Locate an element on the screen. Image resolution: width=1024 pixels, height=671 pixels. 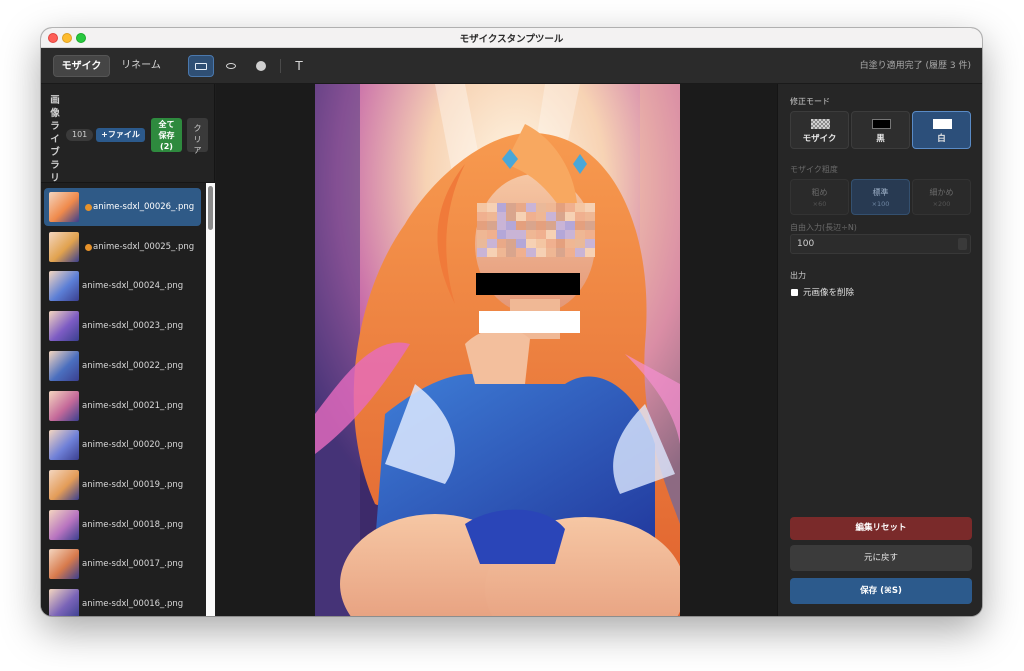
coarse-fine-label: 細かめ is located at coordinates (941, 192).